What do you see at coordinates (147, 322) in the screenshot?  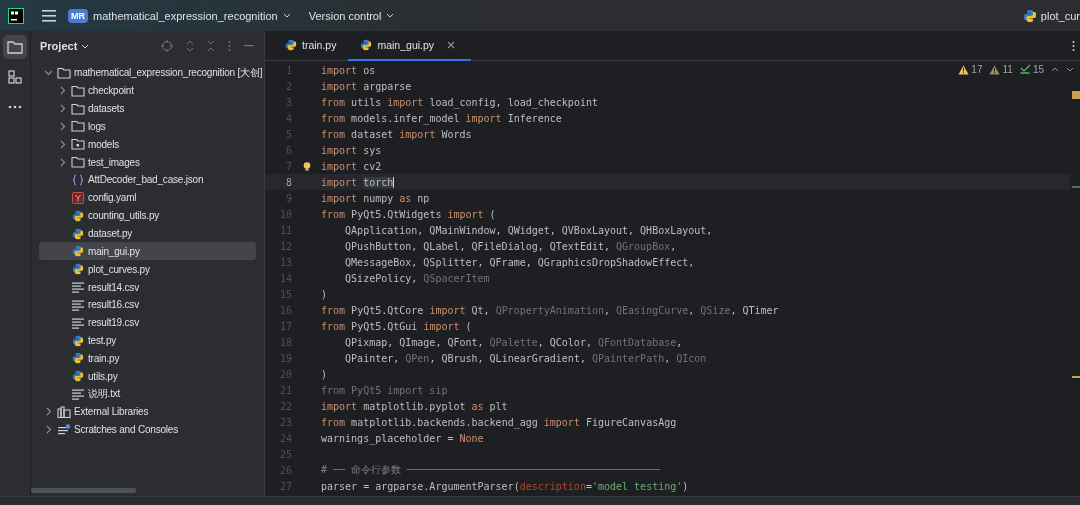 I see `tree-item: result19.csv` at bounding box center [147, 322].